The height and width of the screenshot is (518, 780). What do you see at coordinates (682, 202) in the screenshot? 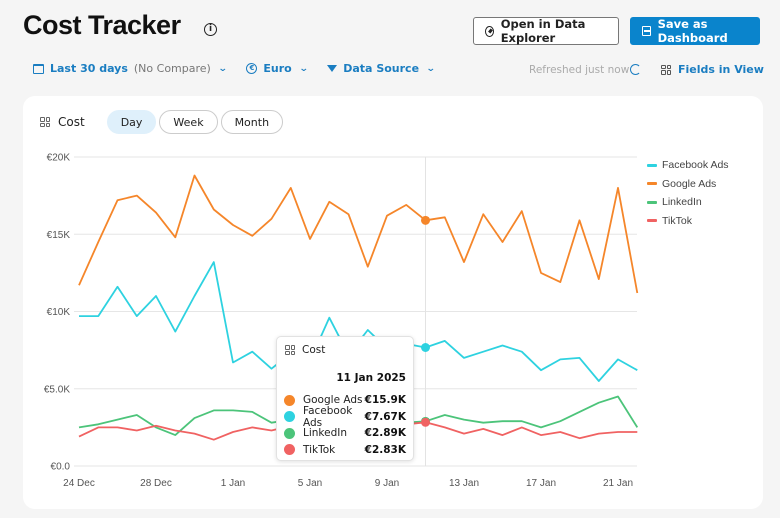
I see `legend-label: LinkedIn` at bounding box center [682, 202].